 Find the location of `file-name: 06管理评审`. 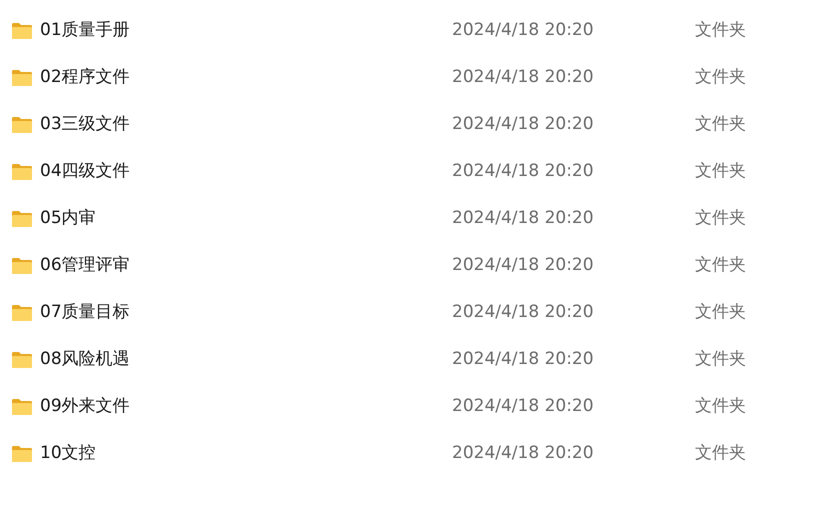

file-name: 06管理评审 is located at coordinates (85, 265).